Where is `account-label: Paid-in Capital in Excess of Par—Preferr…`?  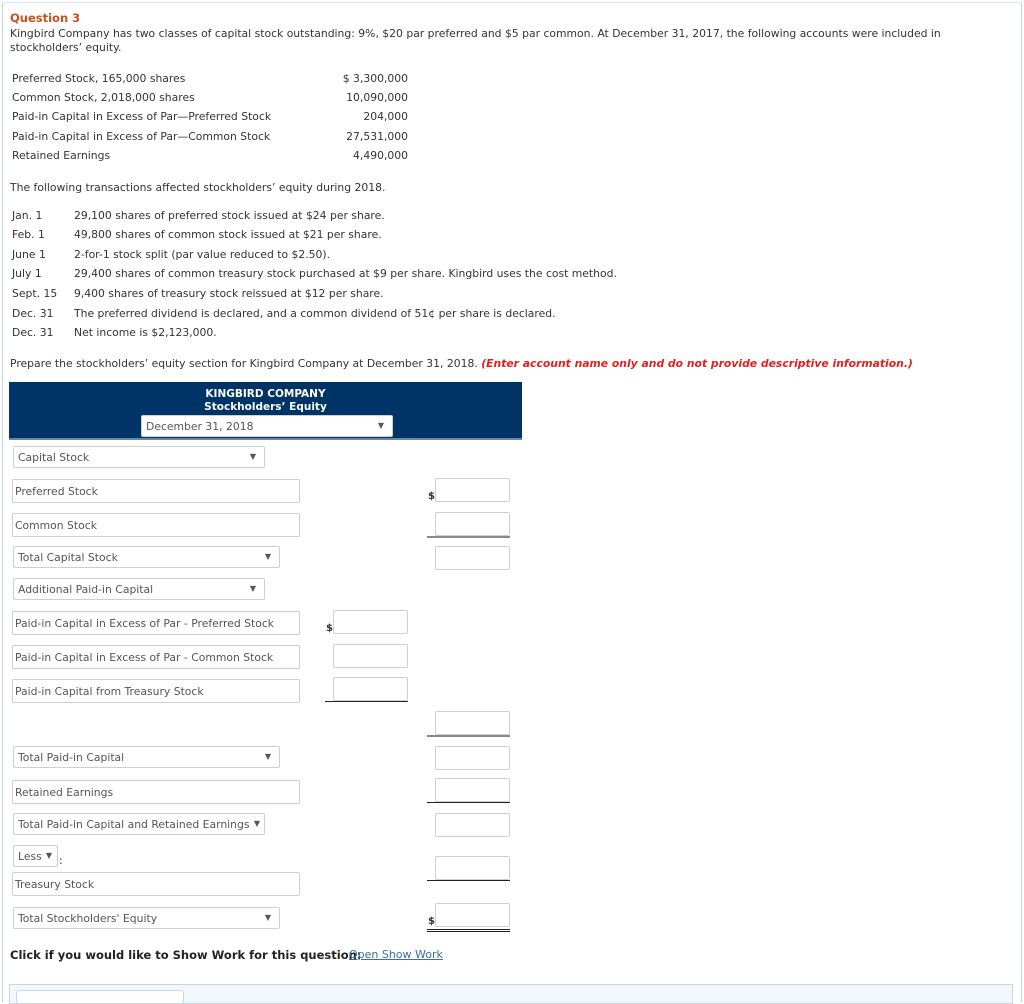
account-label: Paid-in Capital in Excess of Par—Preferr… is located at coordinates (142, 116).